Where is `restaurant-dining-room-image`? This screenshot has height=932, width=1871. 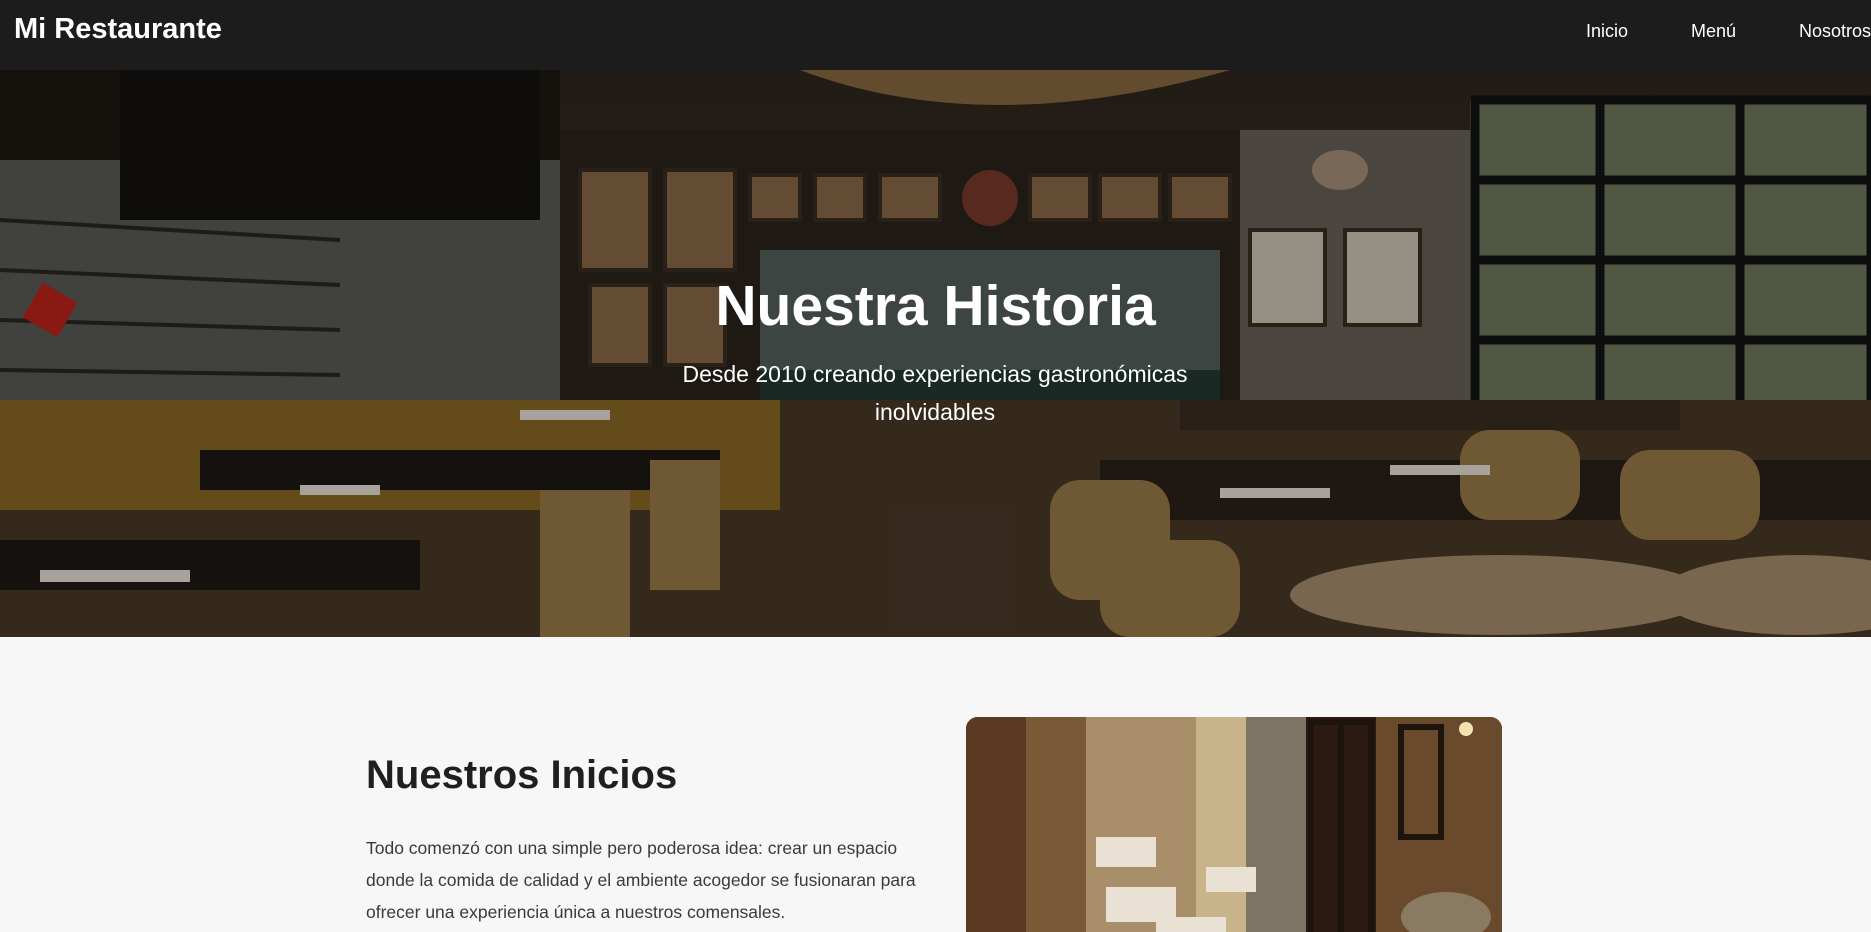 restaurant-dining-room-image is located at coordinates (1234, 824).